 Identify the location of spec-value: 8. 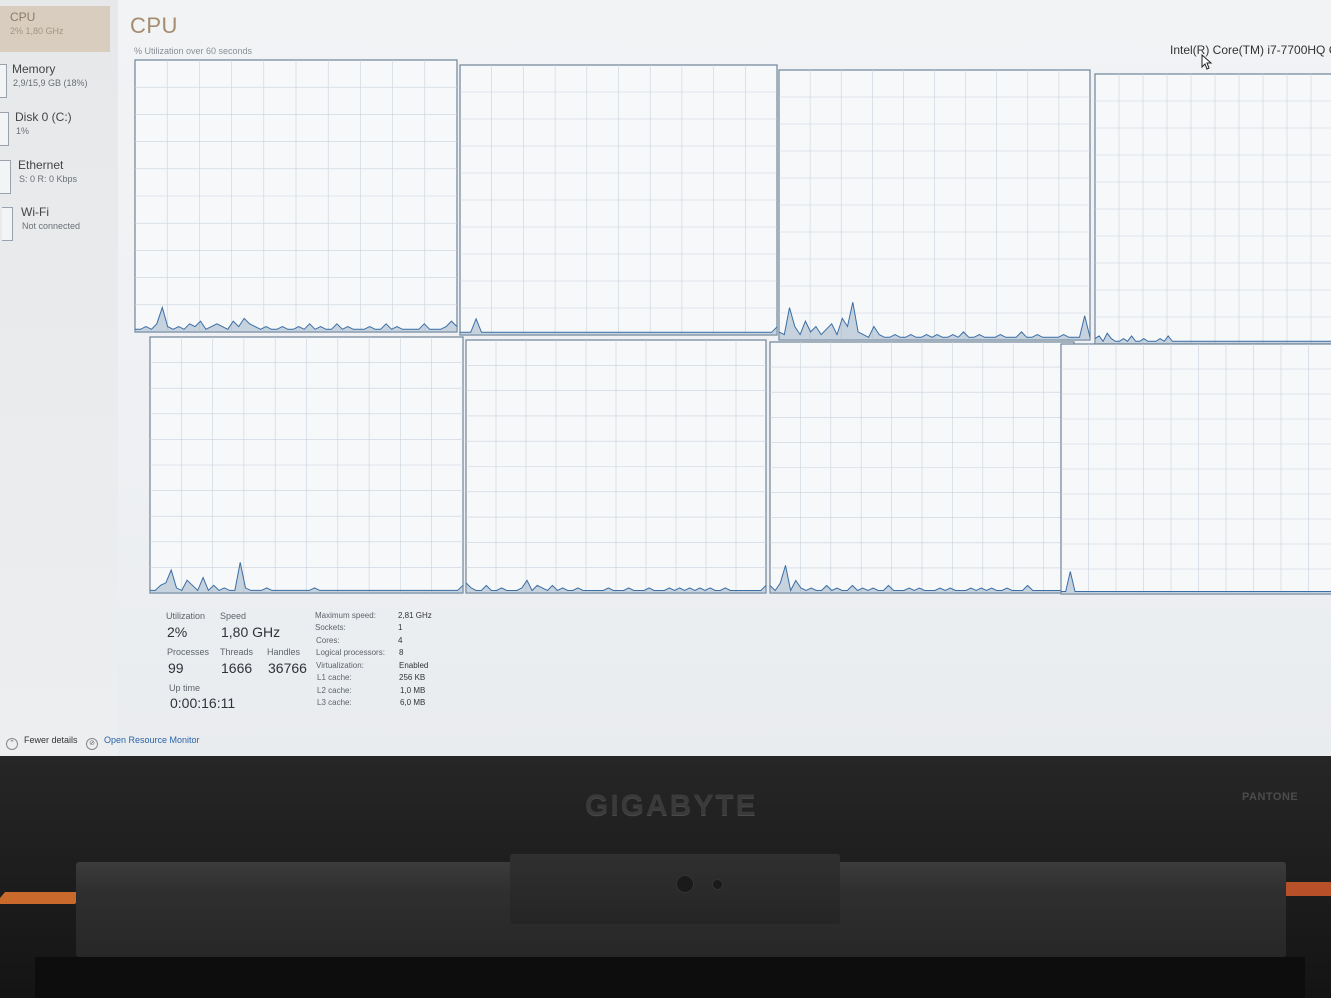
(401, 652).